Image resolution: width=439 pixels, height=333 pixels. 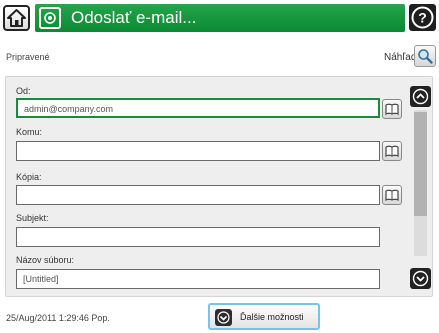 I want to click on to-field, so click(x=198, y=151).